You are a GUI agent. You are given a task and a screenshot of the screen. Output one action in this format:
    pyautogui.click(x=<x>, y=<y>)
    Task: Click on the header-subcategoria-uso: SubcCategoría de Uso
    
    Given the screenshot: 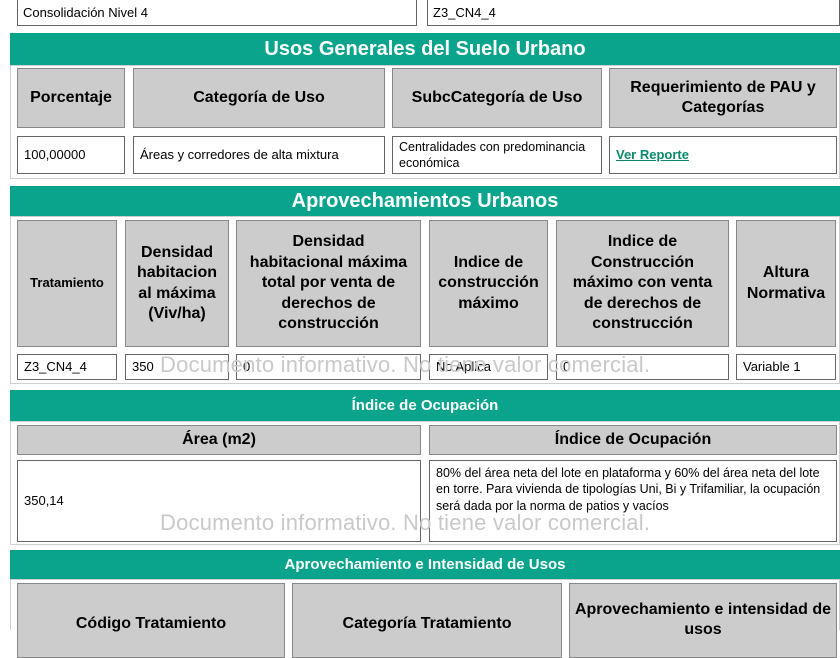 What is the action you would take?
    pyautogui.click(x=497, y=98)
    